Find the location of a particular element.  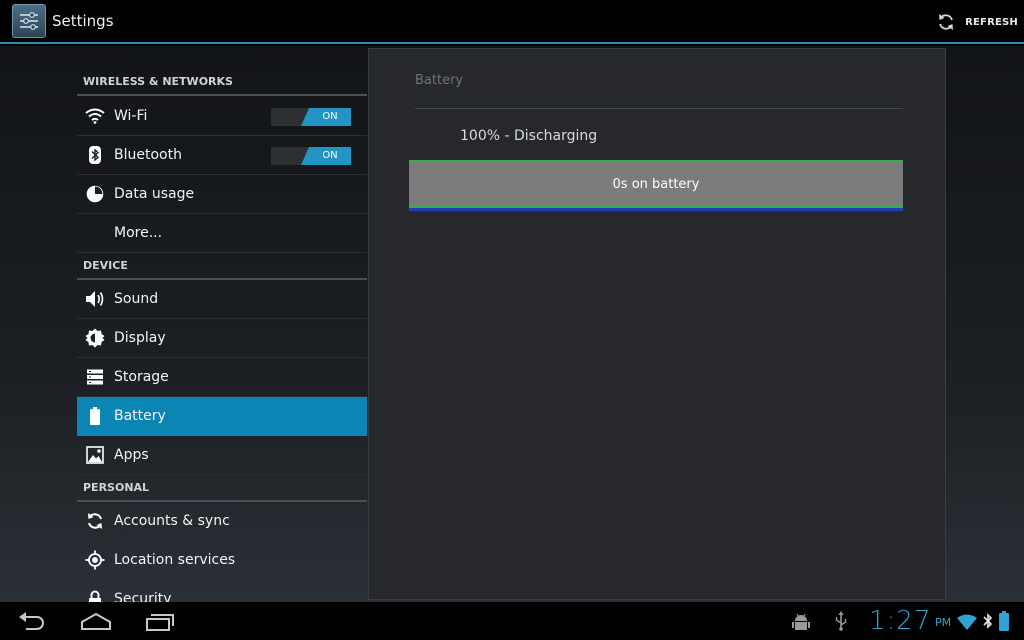

settings-app-icon is located at coordinates (29, 21).